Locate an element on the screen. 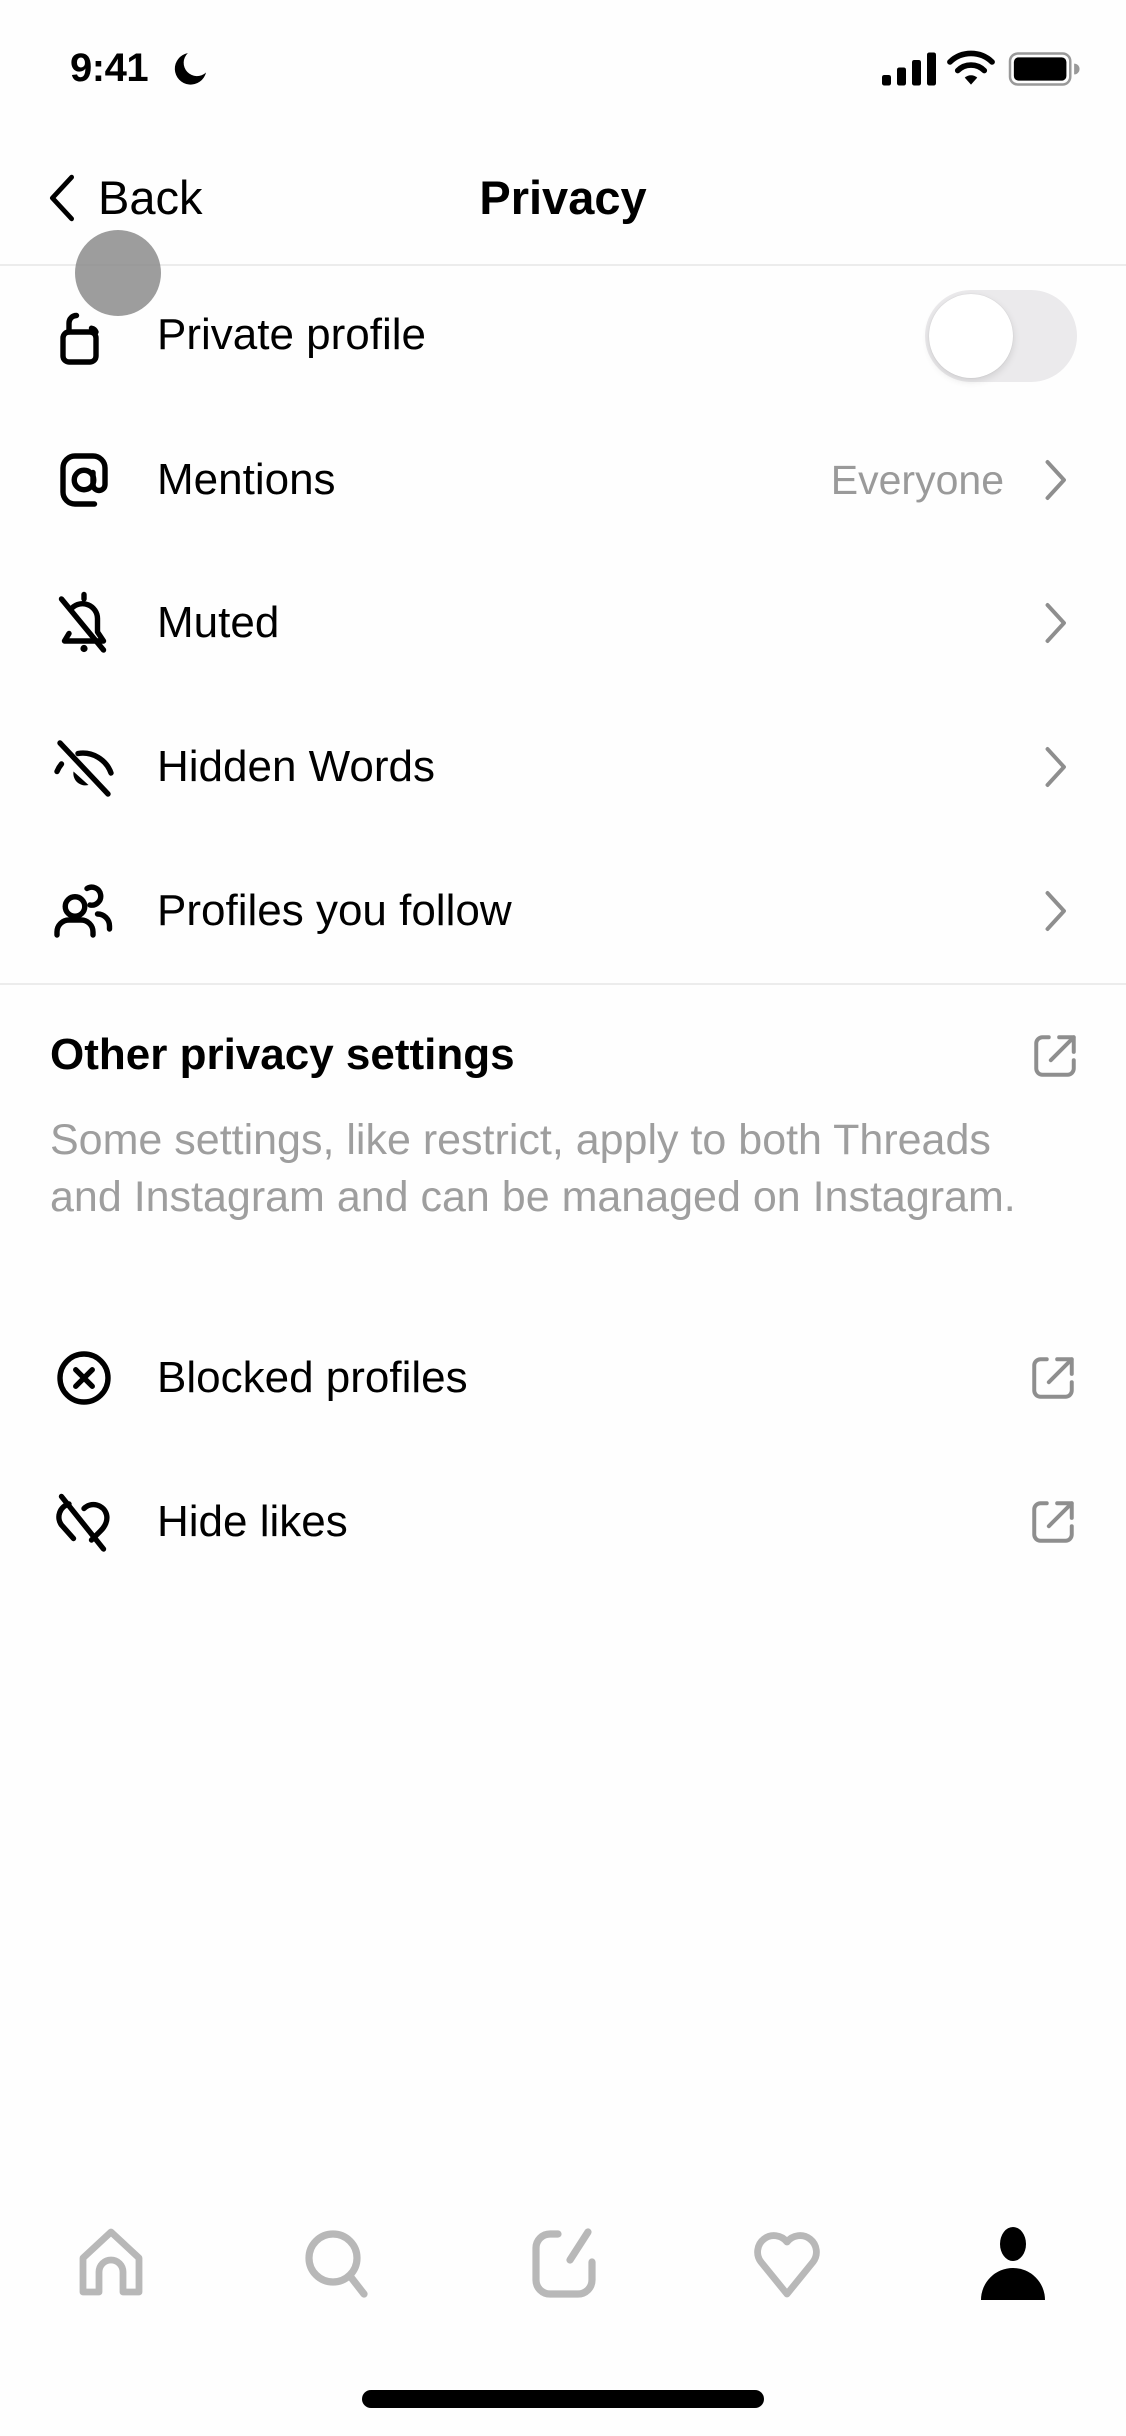  signal-icon is located at coordinates (909, 69).